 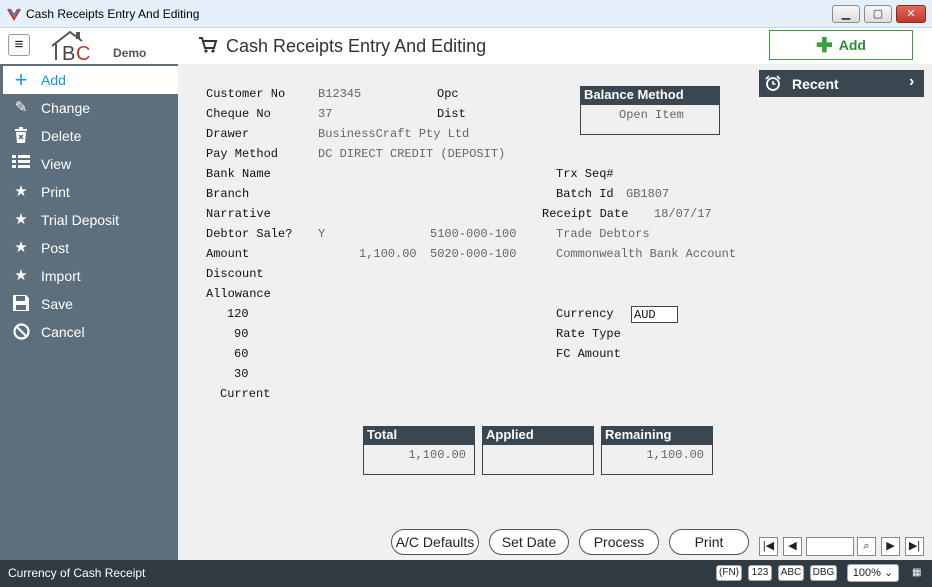 I want to click on status-message: Currency of Cash Receipt, so click(x=77, y=573).